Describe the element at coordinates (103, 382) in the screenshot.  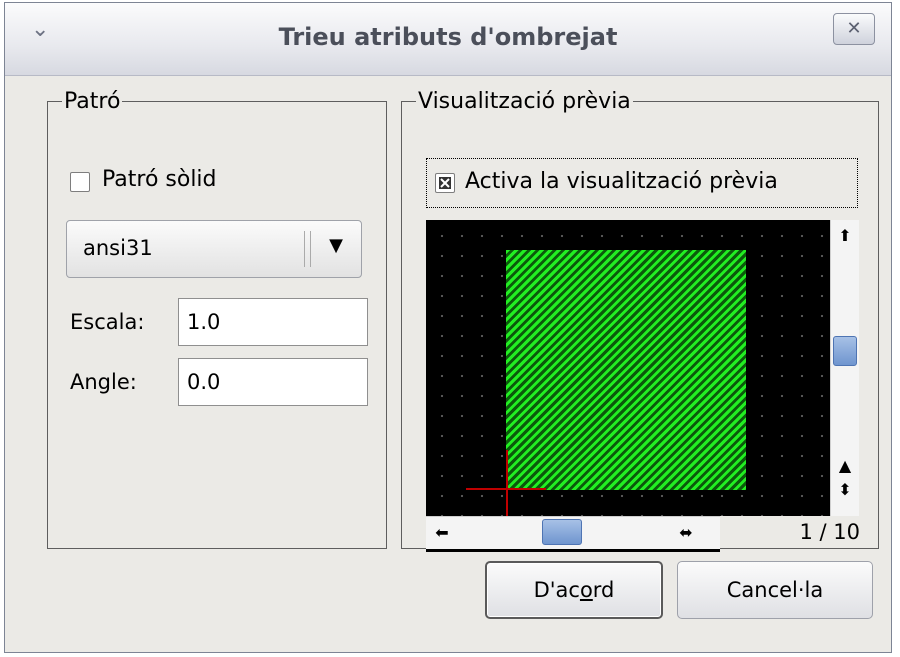
I see `angle-label: Angle:` at that location.